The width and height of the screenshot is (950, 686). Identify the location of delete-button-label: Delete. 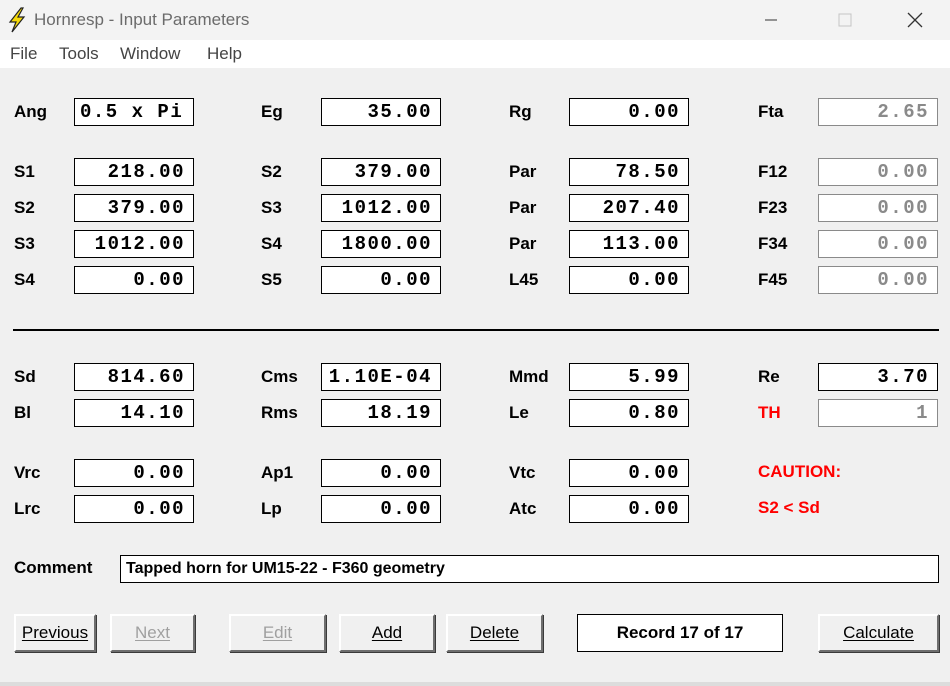
(494, 632).